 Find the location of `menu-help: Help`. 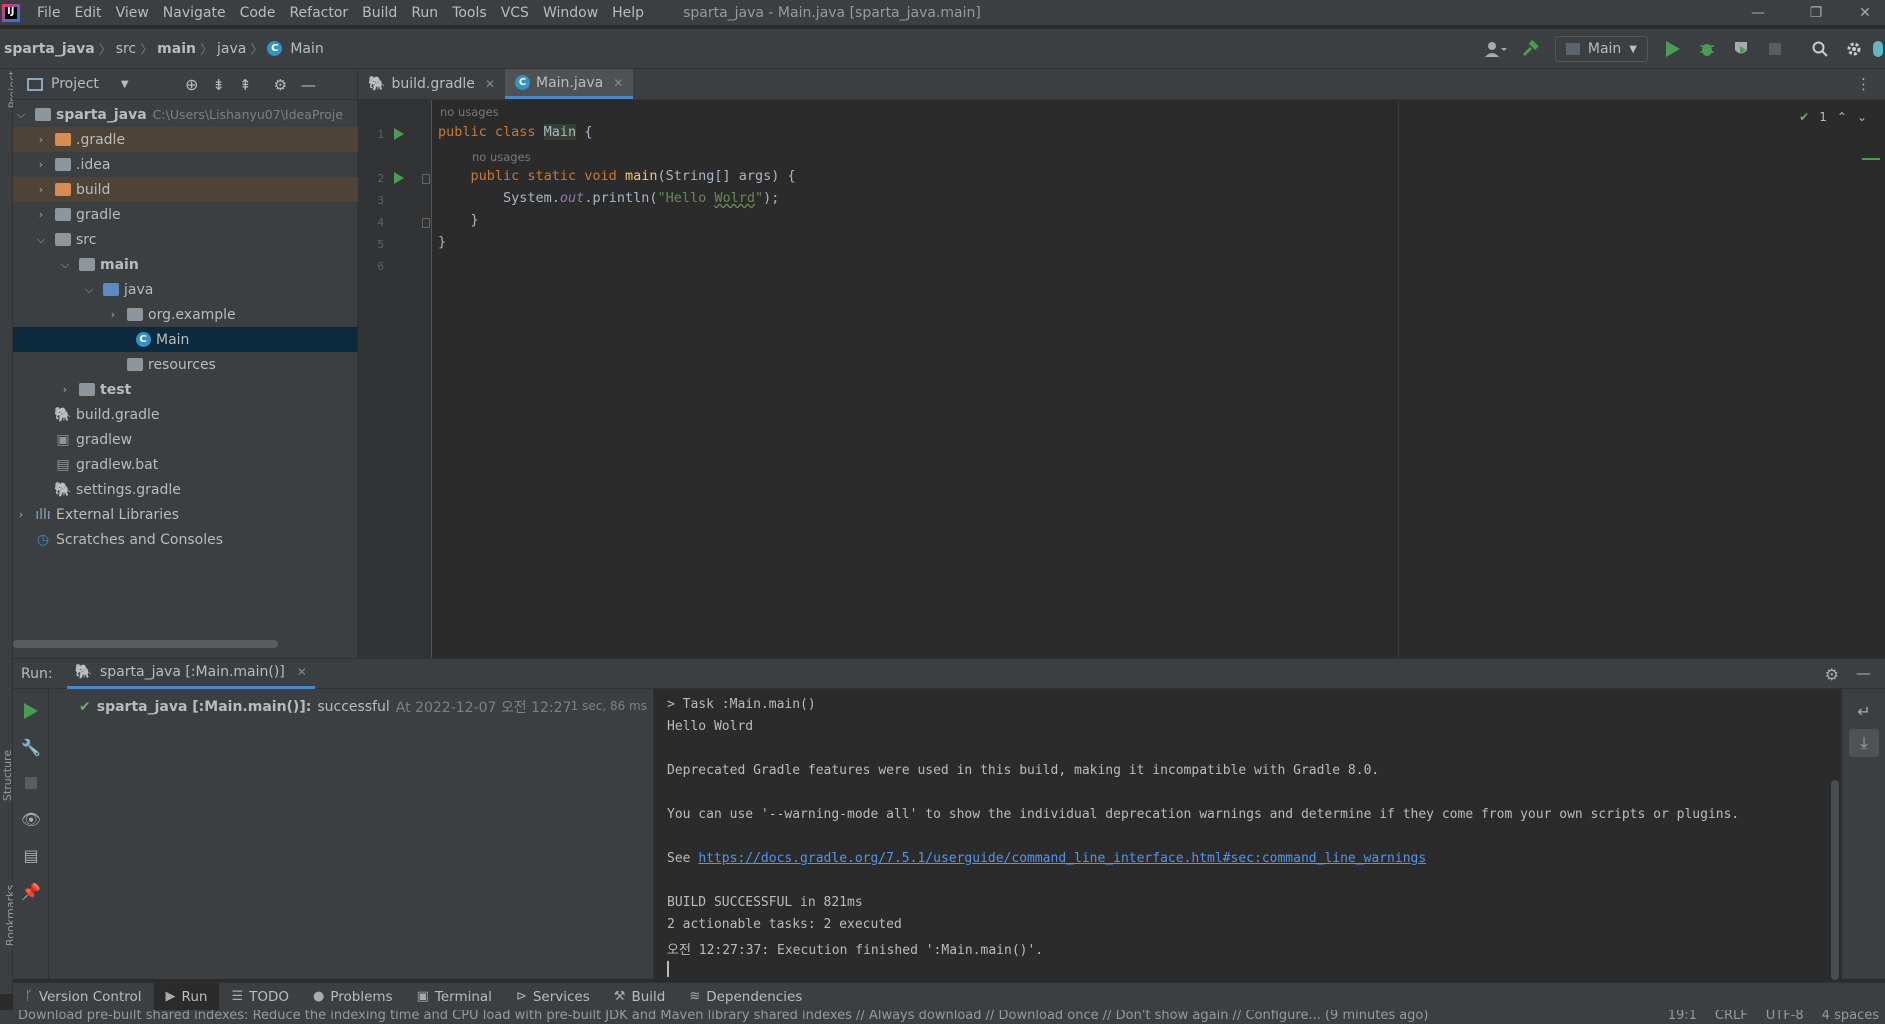

menu-help: Help is located at coordinates (628, 13).